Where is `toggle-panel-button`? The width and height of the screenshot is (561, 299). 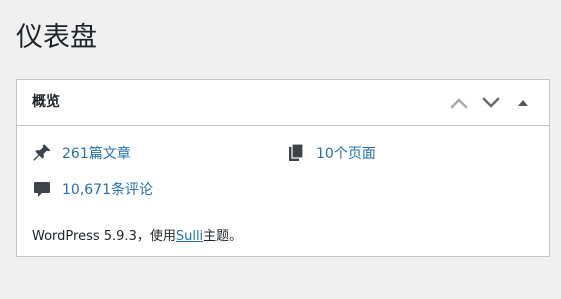
toggle-panel-button is located at coordinates (523, 103).